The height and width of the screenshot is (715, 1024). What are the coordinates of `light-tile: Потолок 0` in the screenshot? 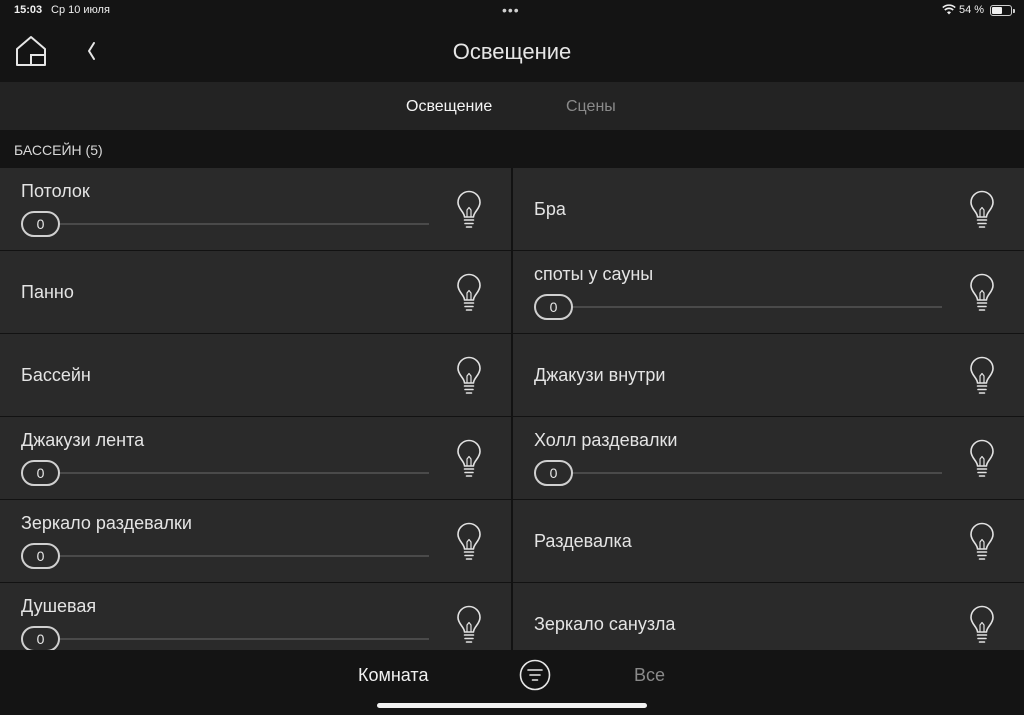 It's located at (255, 209).